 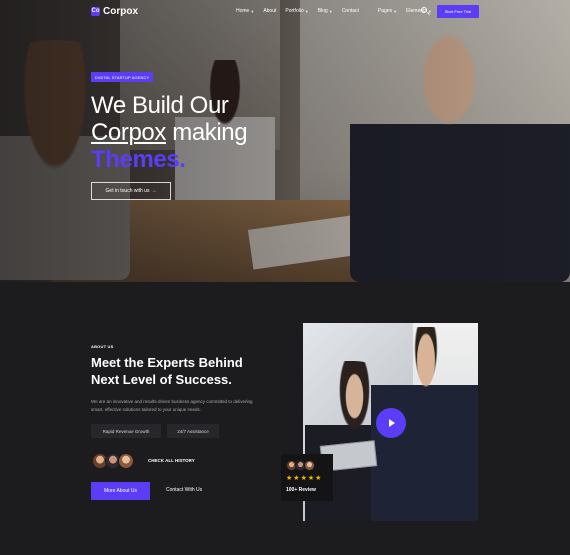 I want to click on more-about-us-button: More About Us, so click(x=120, y=491).